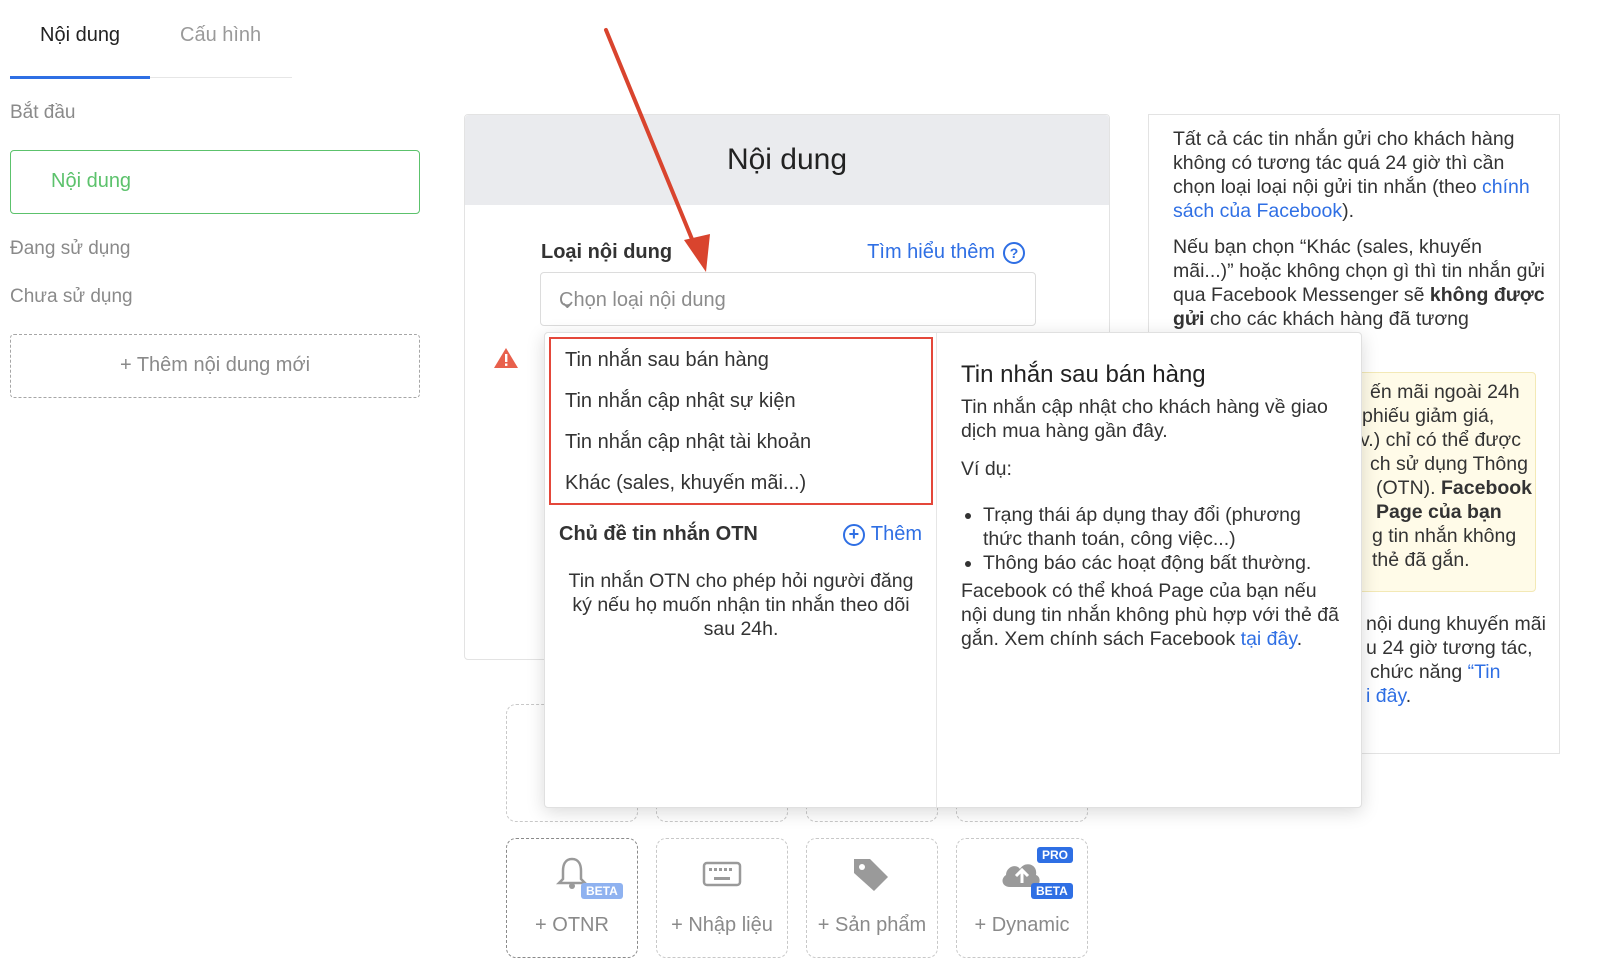  Describe the element at coordinates (567, 302) in the screenshot. I see `chevron-down-icon: ⌄` at that location.